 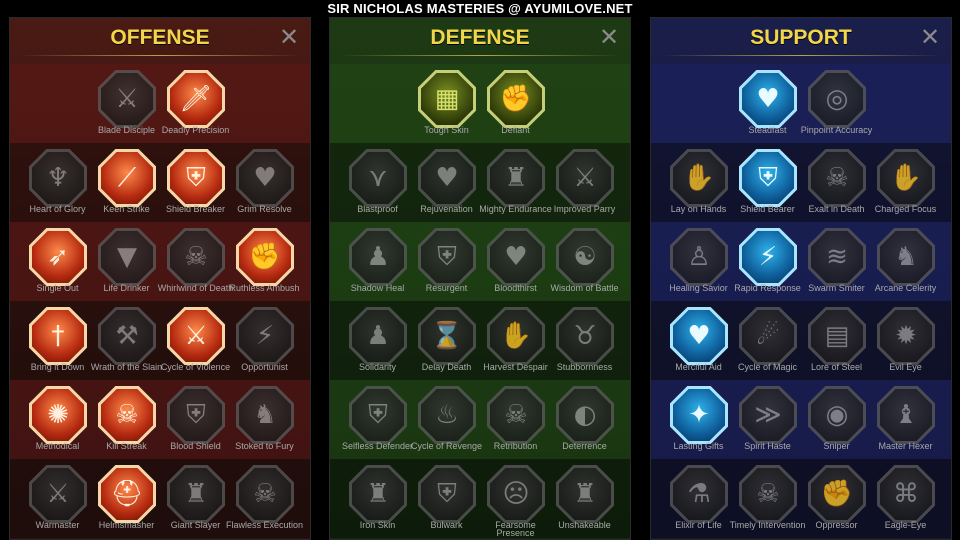 I want to click on mastery-frame-inner: ☯, so click(x=585, y=257).